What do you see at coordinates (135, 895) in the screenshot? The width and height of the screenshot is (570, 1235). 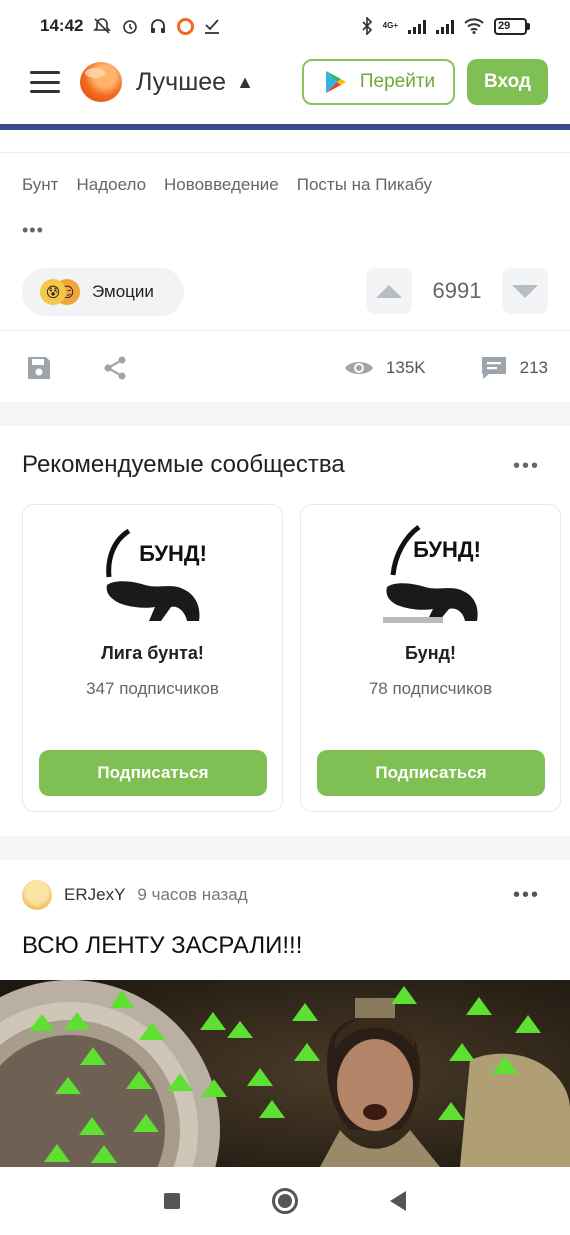 I see `post-author: ERJexY 9 часов назад` at bounding box center [135, 895].